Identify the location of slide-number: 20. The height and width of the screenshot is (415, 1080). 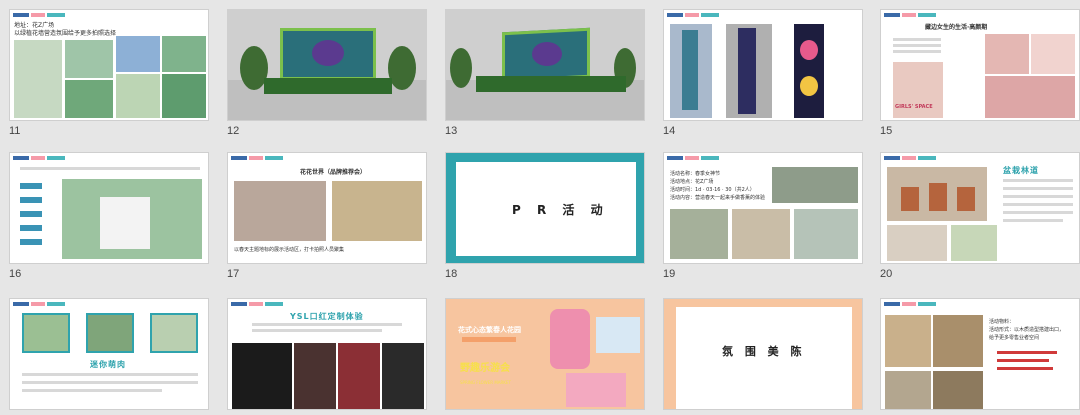
(886, 274).